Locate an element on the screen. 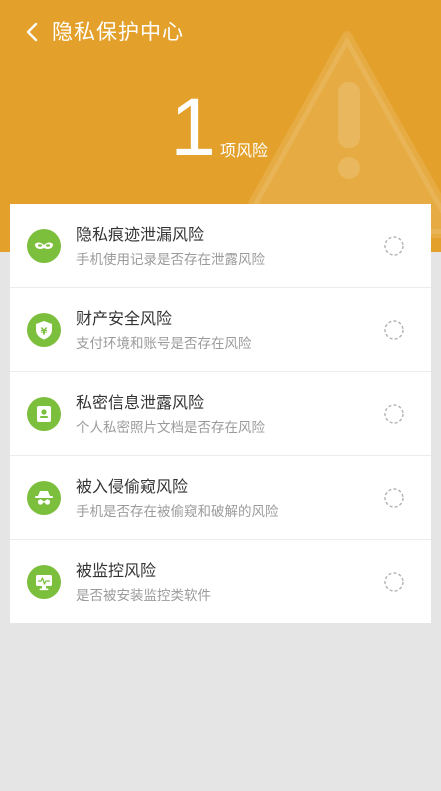  risk-count-unit: 项风险 is located at coordinates (244, 150).